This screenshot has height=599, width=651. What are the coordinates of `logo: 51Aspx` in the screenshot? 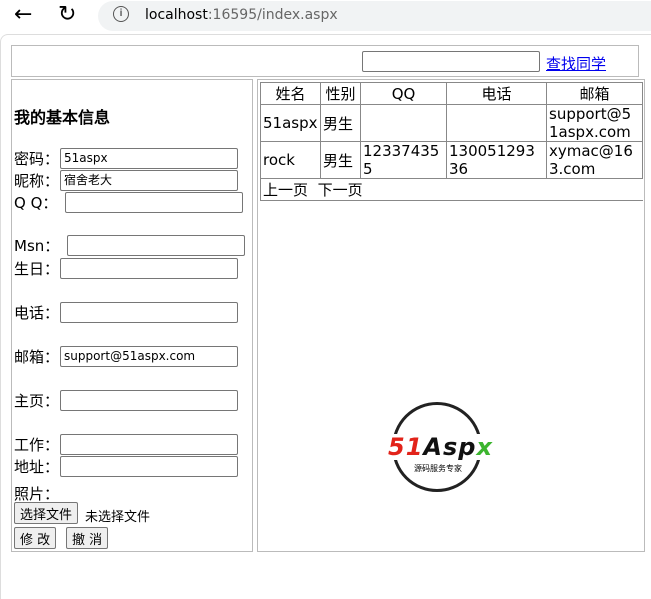 It's located at (440, 447).